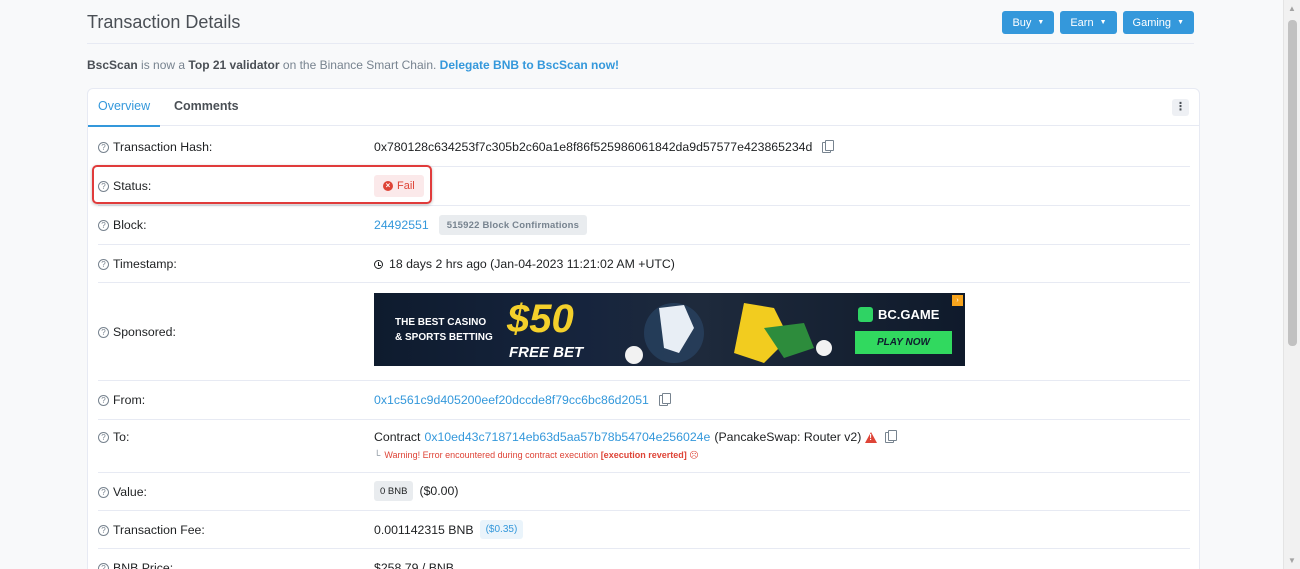  What do you see at coordinates (640, 22) in the screenshot?
I see `page-header: Transaction Details Buy ▼ Earn ▼ Gaming ▼` at bounding box center [640, 22].